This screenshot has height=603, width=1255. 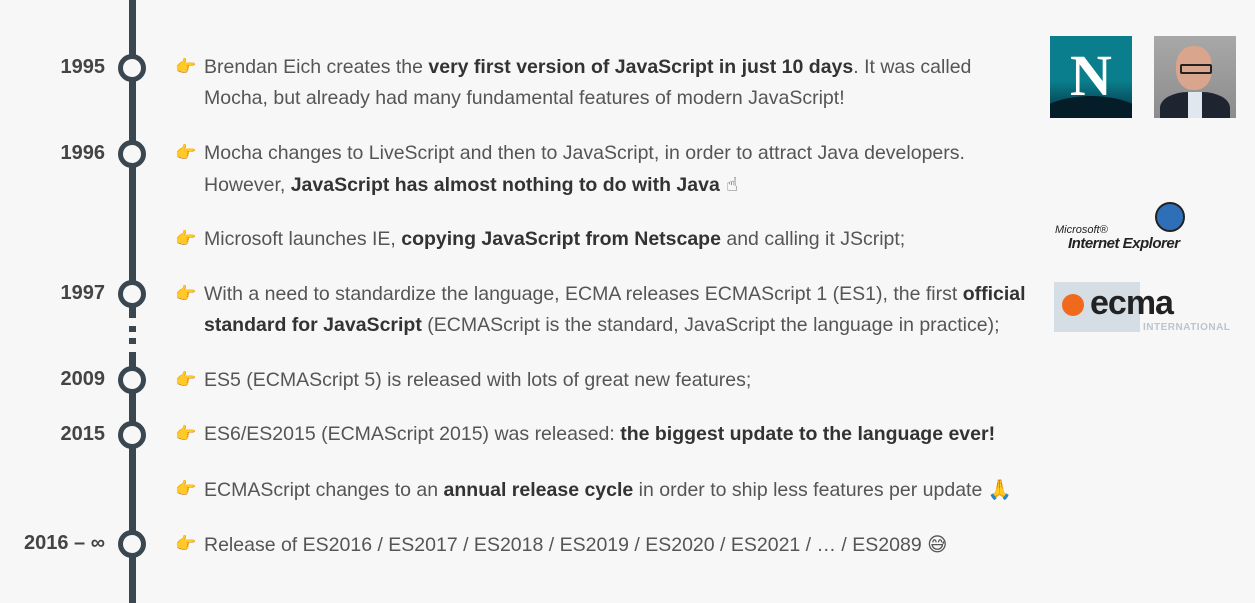 I want to click on pointing-up-emoji: ☝, so click(x=728, y=184).